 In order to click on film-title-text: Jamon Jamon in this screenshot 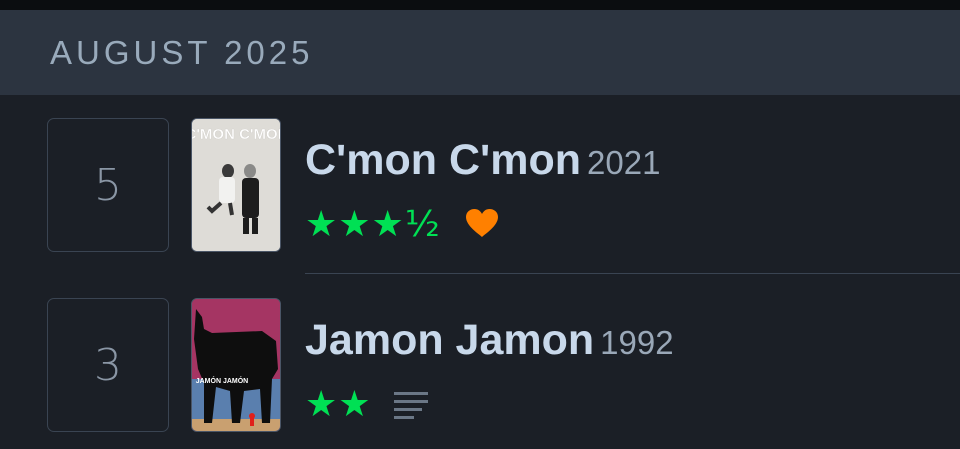, I will do `click(449, 340)`.